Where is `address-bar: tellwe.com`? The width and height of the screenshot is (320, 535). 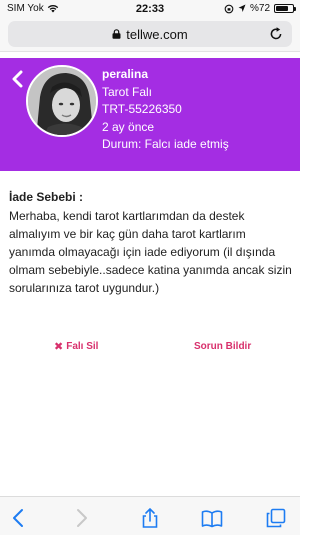 address-bar: tellwe.com is located at coordinates (150, 34).